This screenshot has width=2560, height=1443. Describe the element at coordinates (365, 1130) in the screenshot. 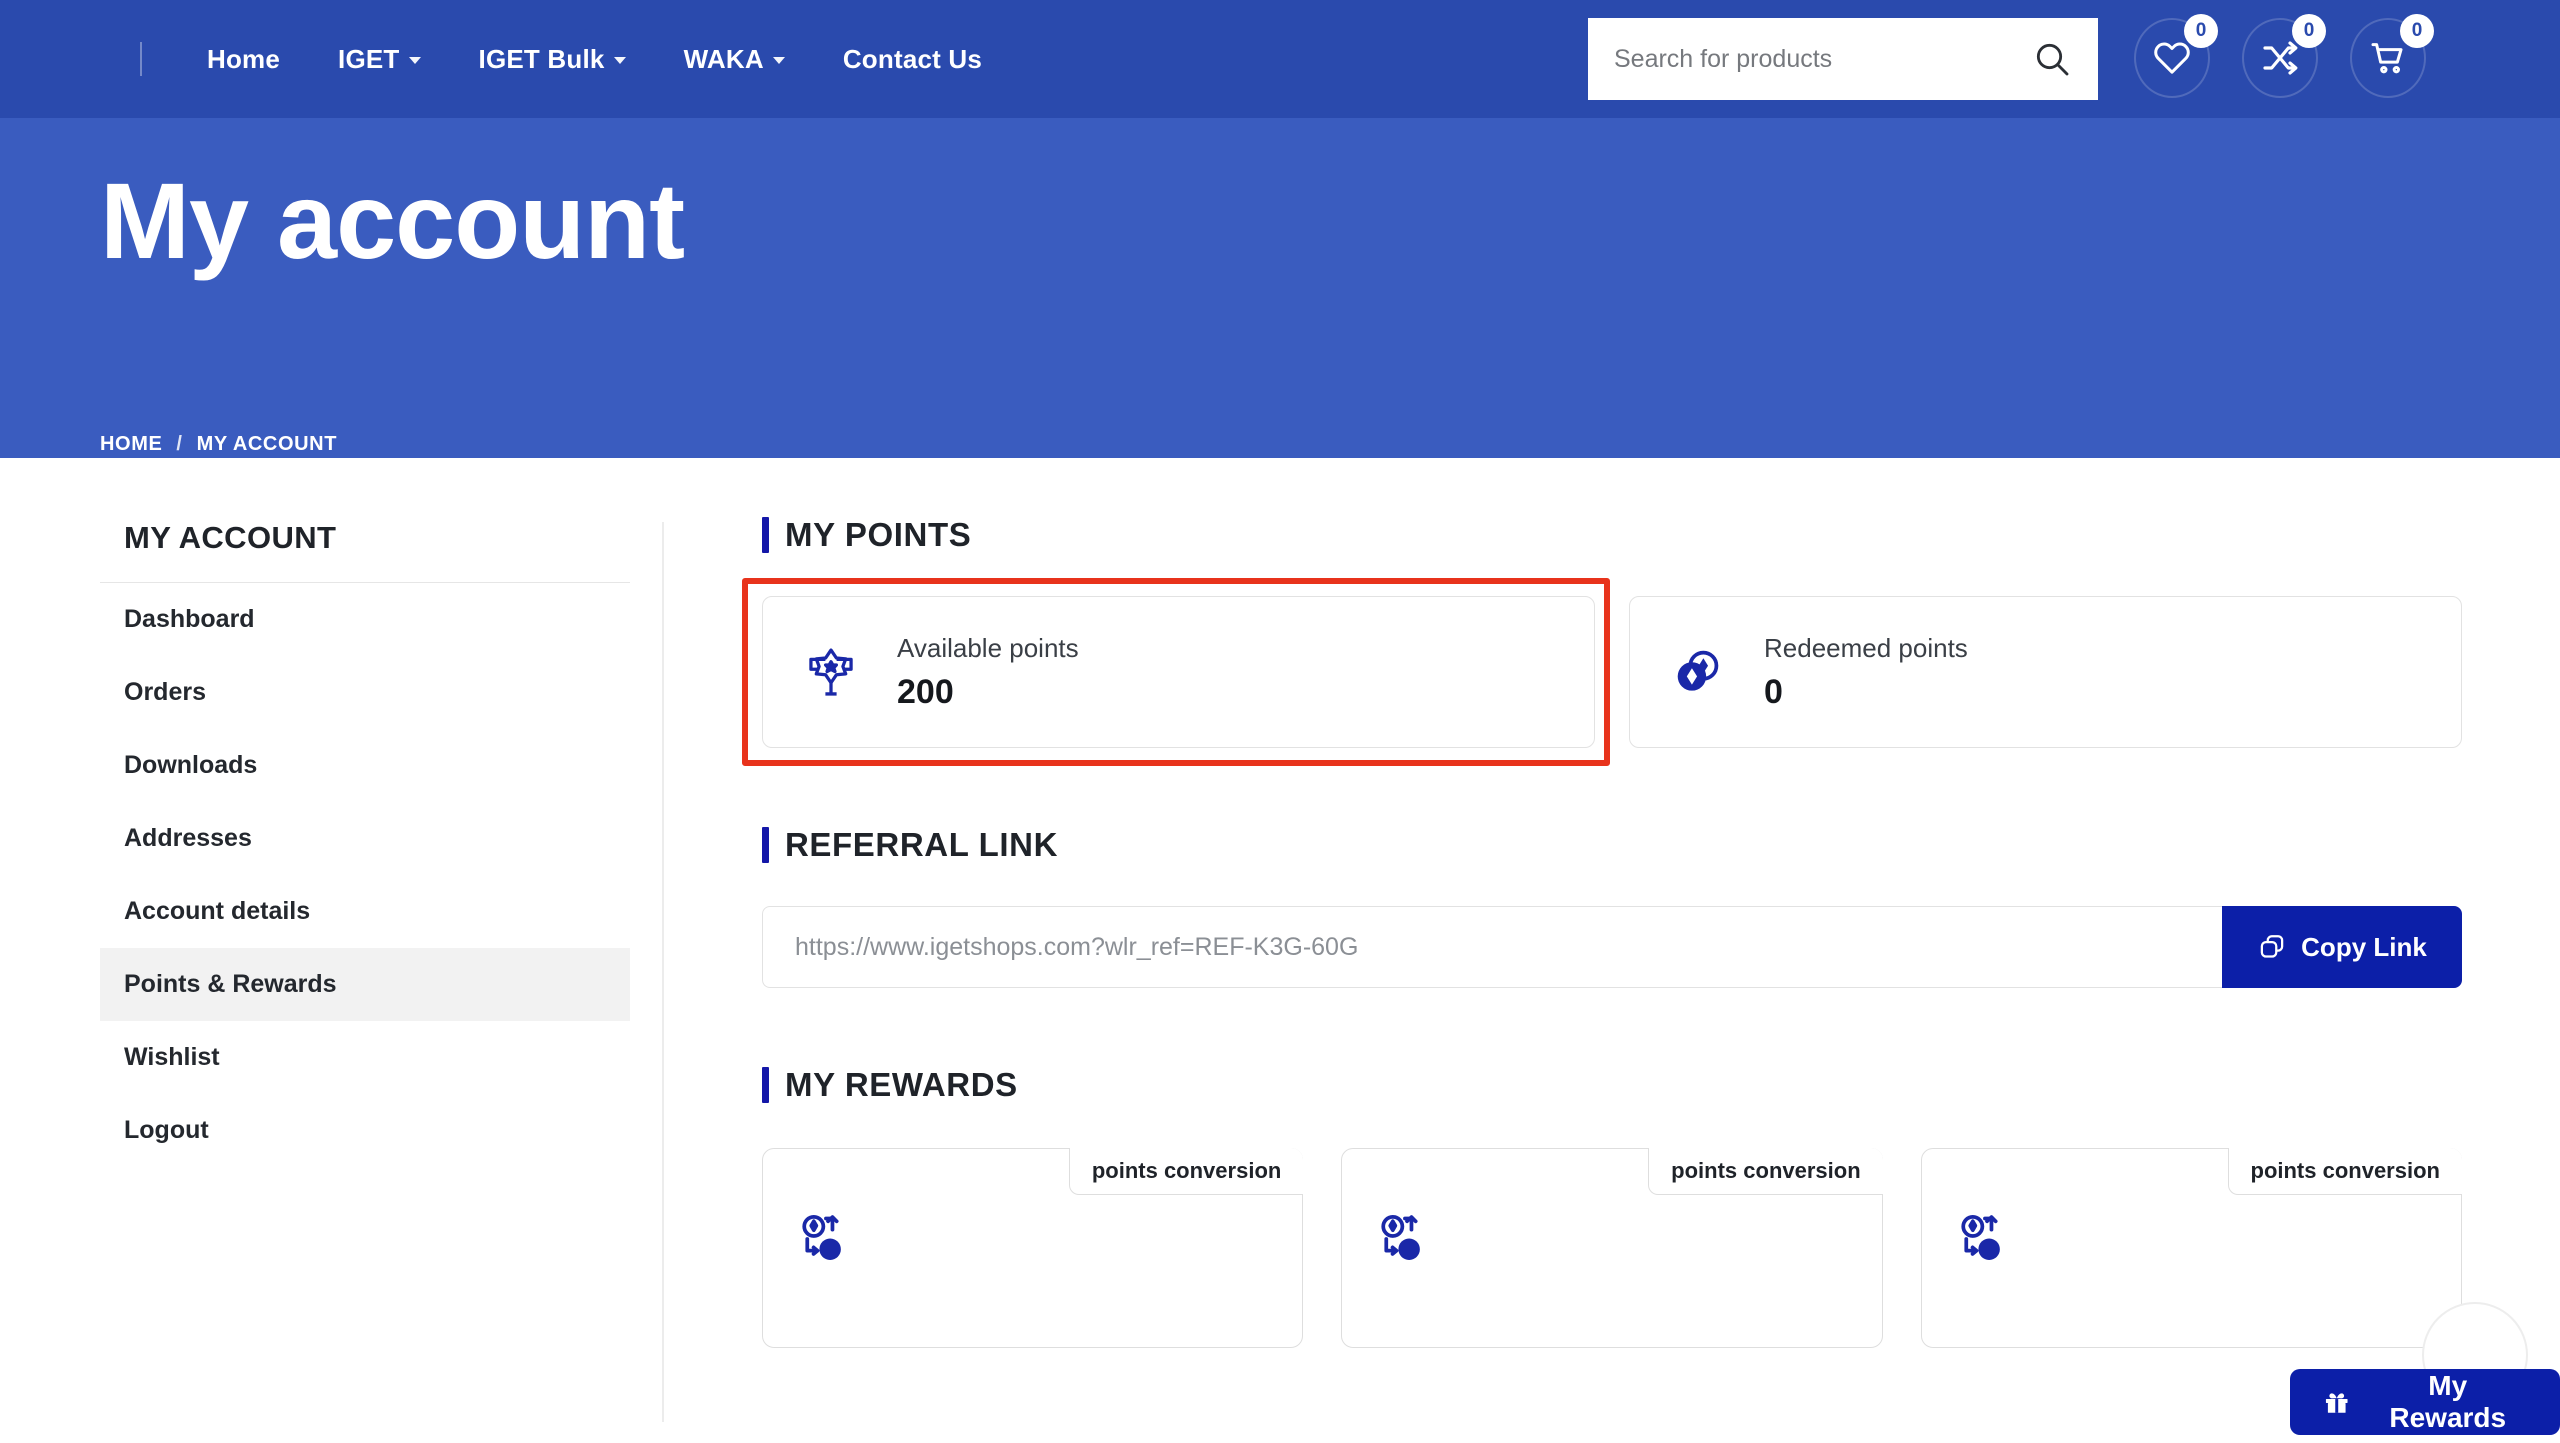

I see `sidebar-item-logout: Logout` at that location.